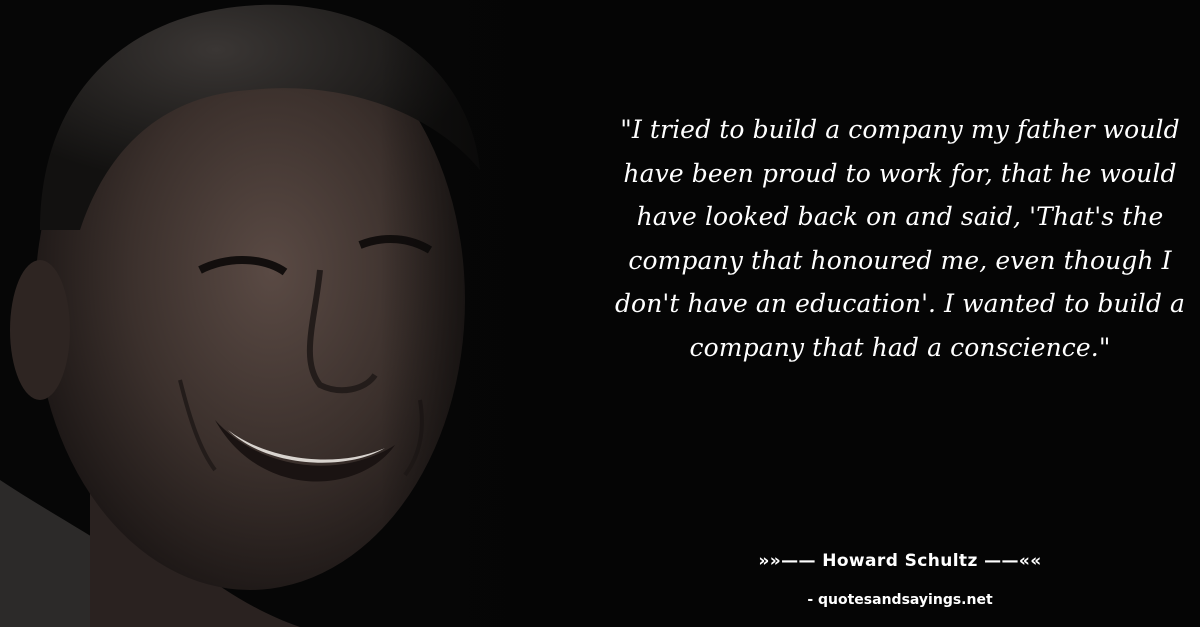  I want to click on quote-author: »»—— Howard Schultz ——««, so click(900, 561).